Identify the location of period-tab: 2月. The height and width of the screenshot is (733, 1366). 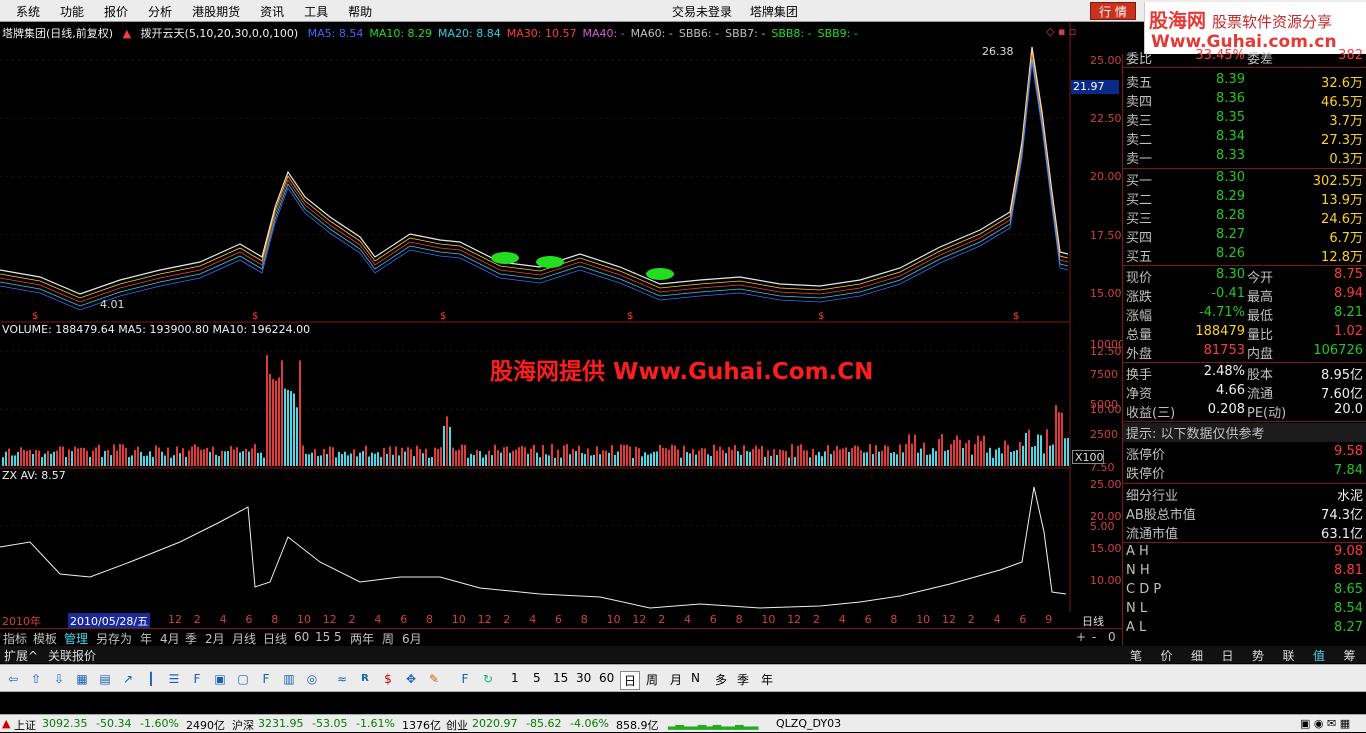
(215, 638).